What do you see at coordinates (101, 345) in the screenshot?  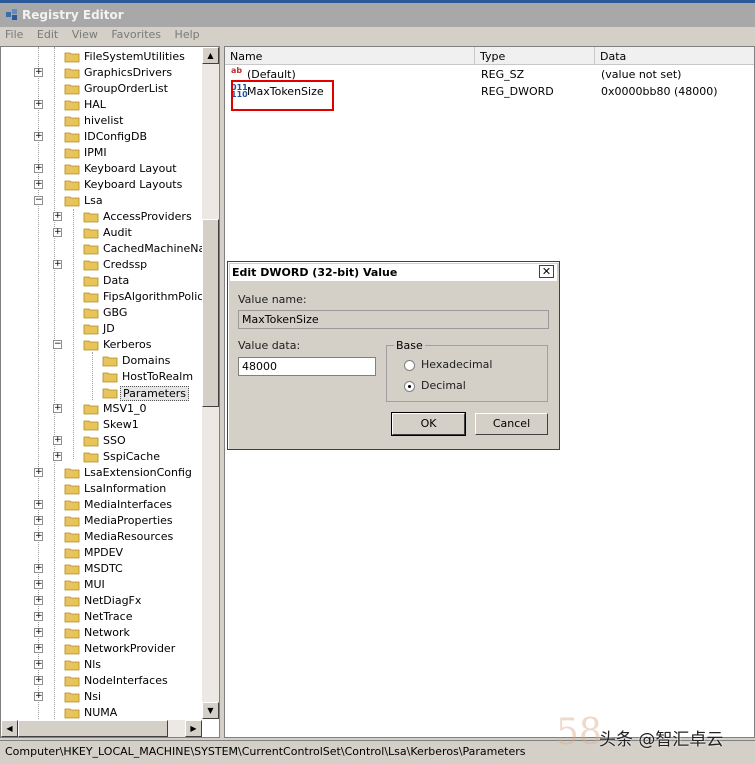 I see `tree-item: − Kerberos` at bounding box center [101, 345].